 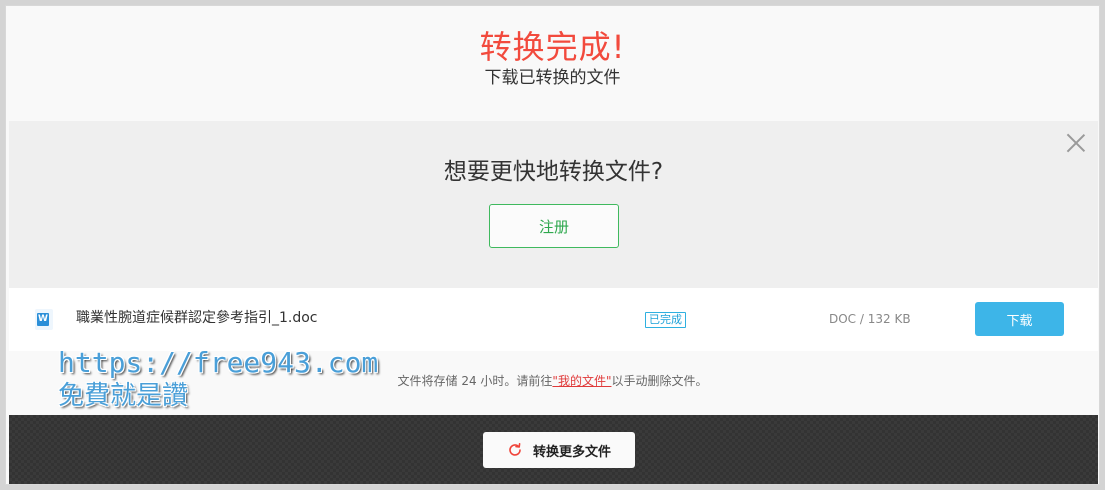 What do you see at coordinates (554, 226) in the screenshot?
I see `register-button: 注册` at bounding box center [554, 226].